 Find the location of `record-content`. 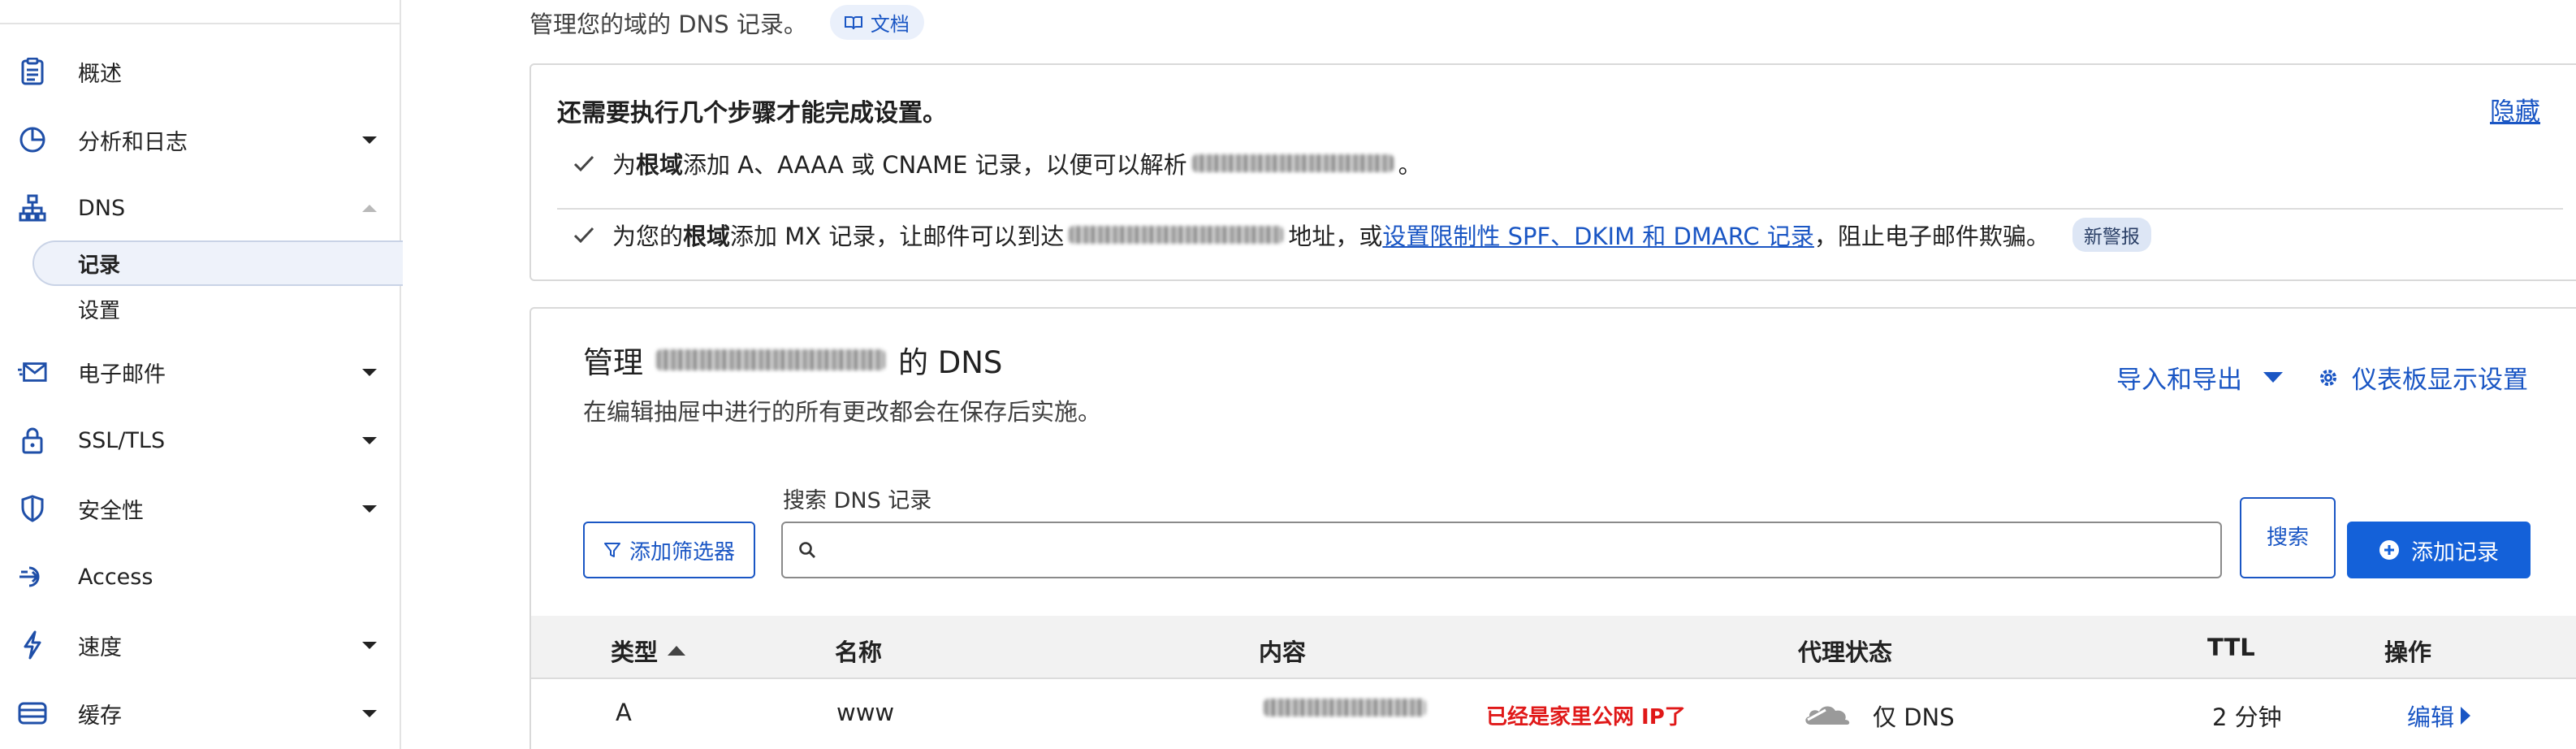

record-content is located at coordinates (1345, 708).